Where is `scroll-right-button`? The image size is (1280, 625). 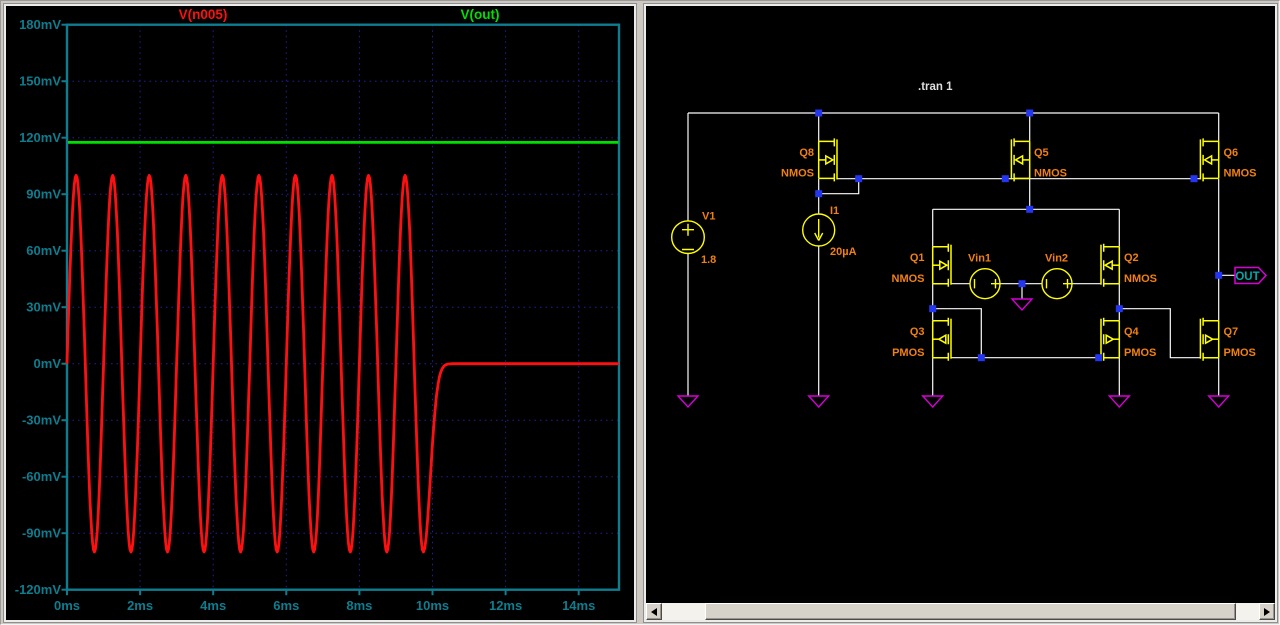 scroll-right-button is located at coordinates (1267, 611).